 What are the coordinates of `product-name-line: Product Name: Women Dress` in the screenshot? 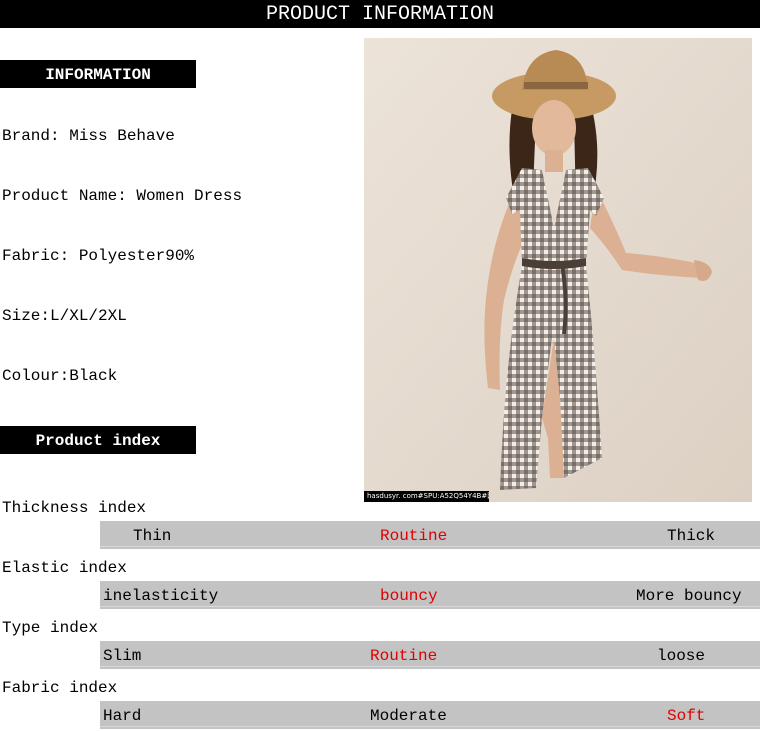 It's located at (122, 196).